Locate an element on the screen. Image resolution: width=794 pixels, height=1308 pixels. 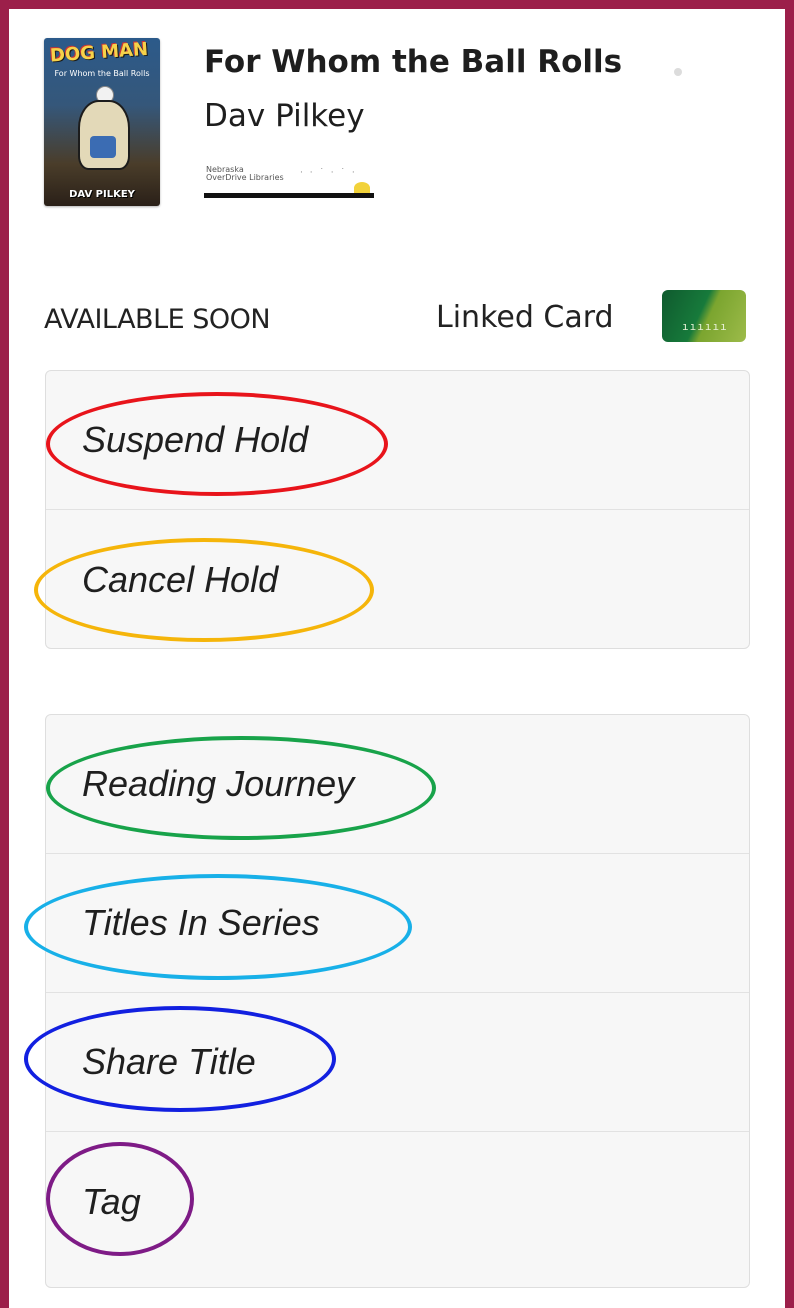
cover-series-text: DOG MAN is located at coordinates (99, 52).